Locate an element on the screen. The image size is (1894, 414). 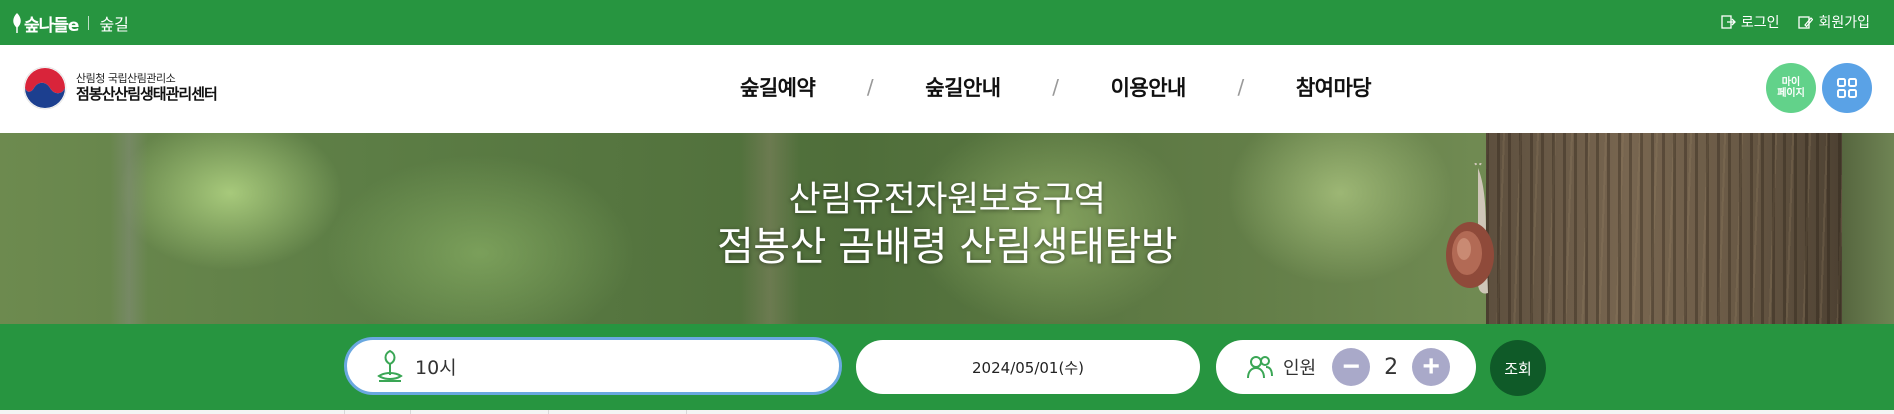
mypage-label-line1: 마이 is located at coordinates (1791, 82).